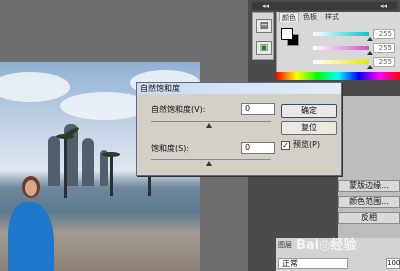 The width and height of the screenshot is (400, 271). What do you see at coordinates (31, 236) in the screenshot?
I see `person-dress-shape` at bounding box center [31, 236].